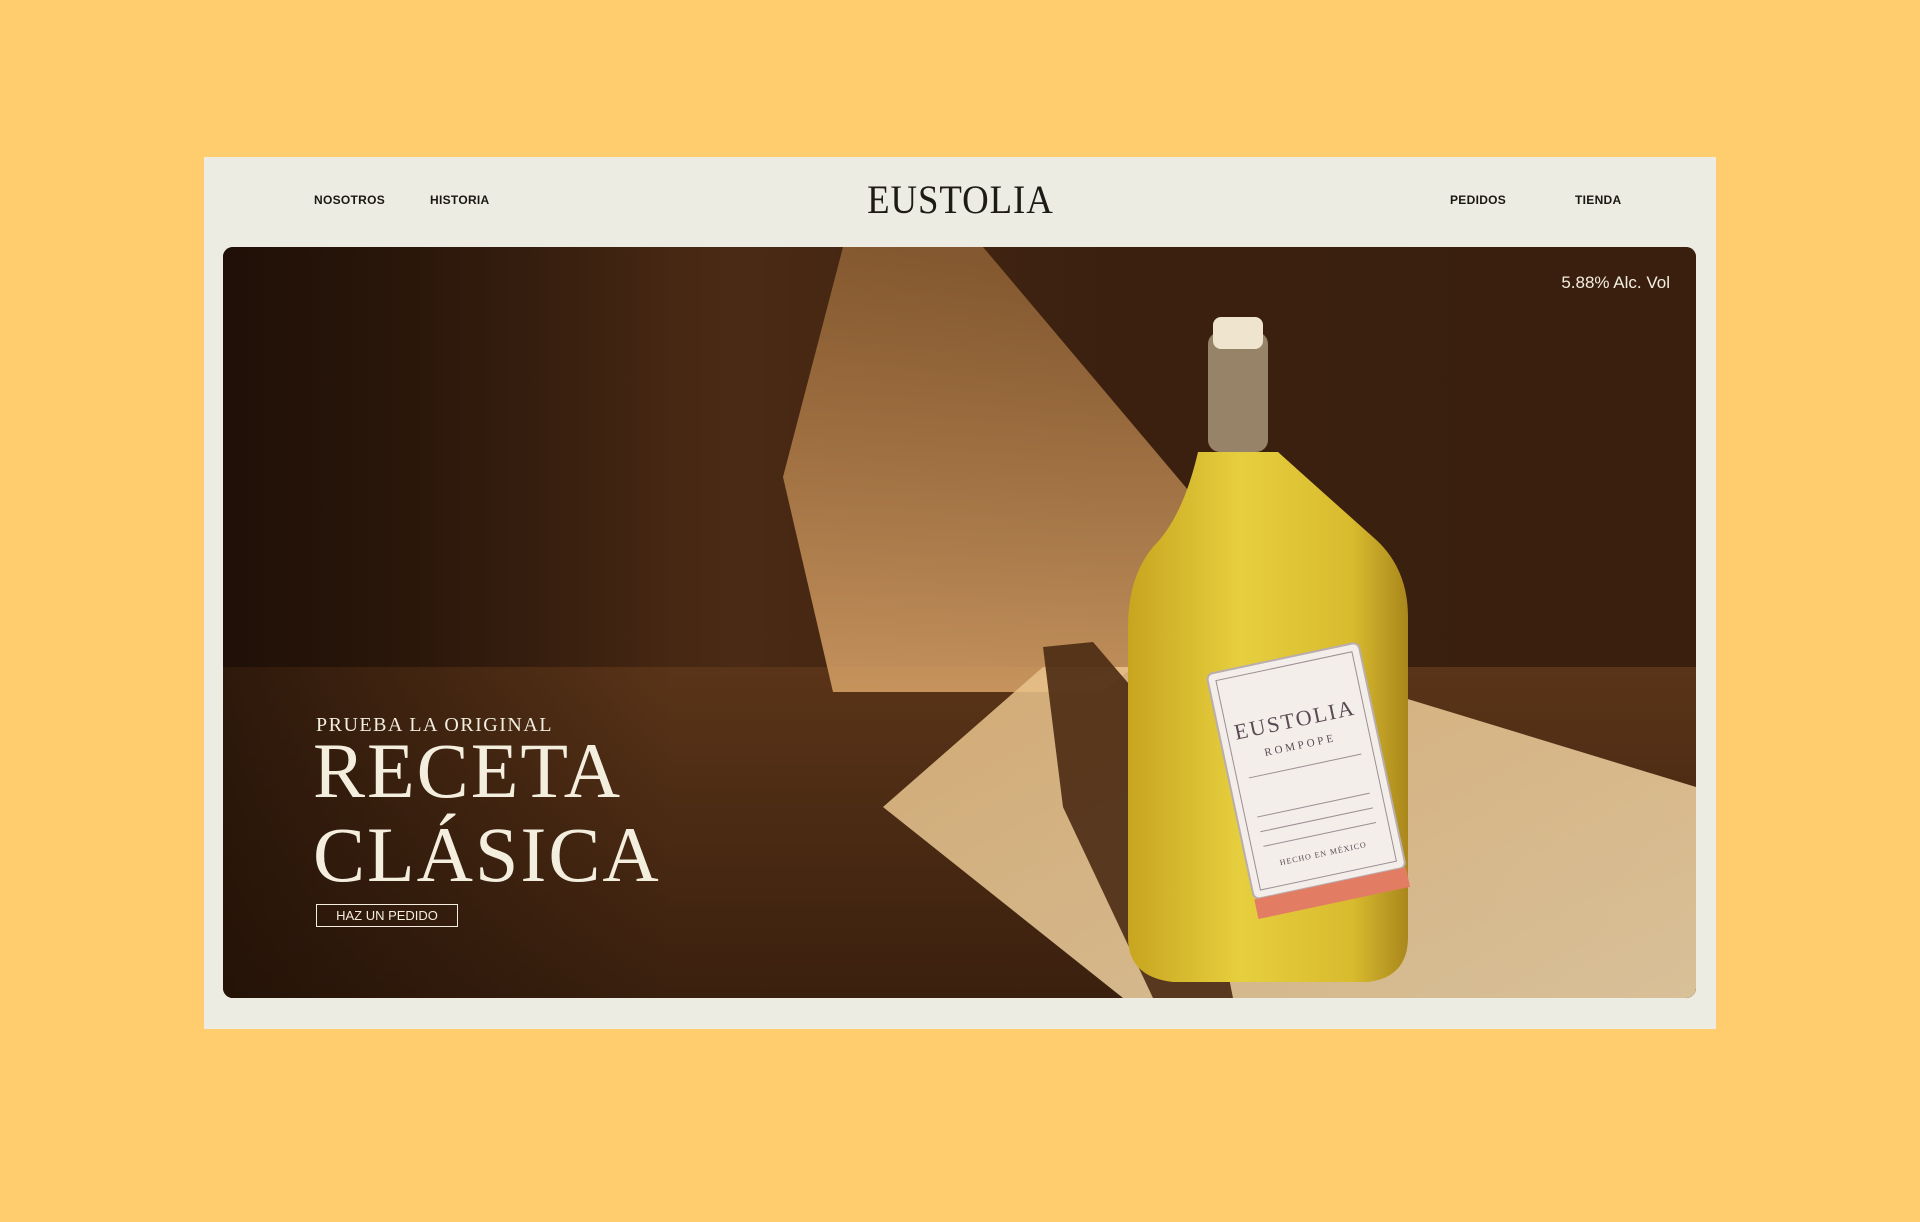 The width and height of the screenshot is (1920, 1222). Describe the element at coordinates (1615, 282) in the screenshot. I see `alcohol-content-label: 5.88% Alc. Vol` at that location.